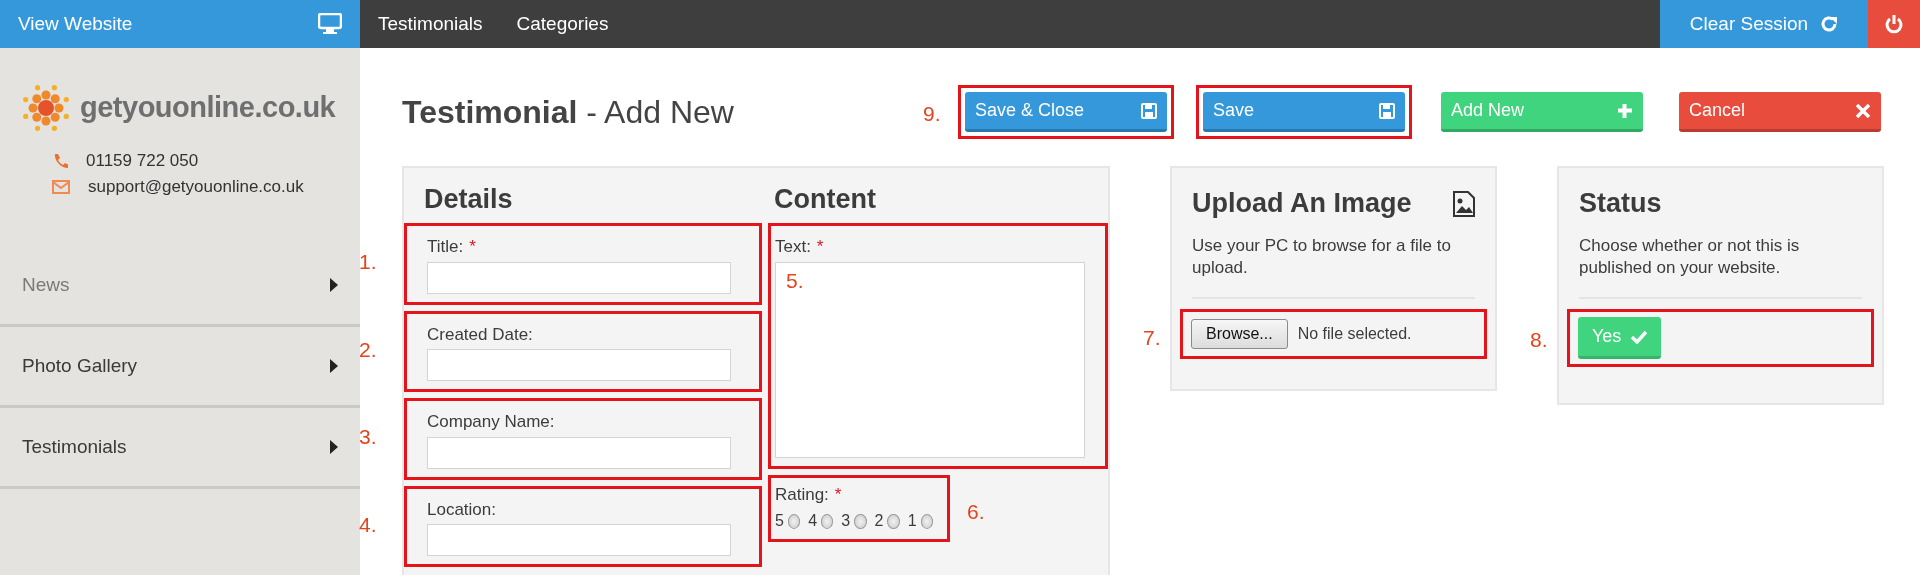 Image resolution: width=1920 pixels, height=575 pixels. Describe the element at coordinates (46, 108) in the screenshot. I see `sun-logo-icon` at that location.